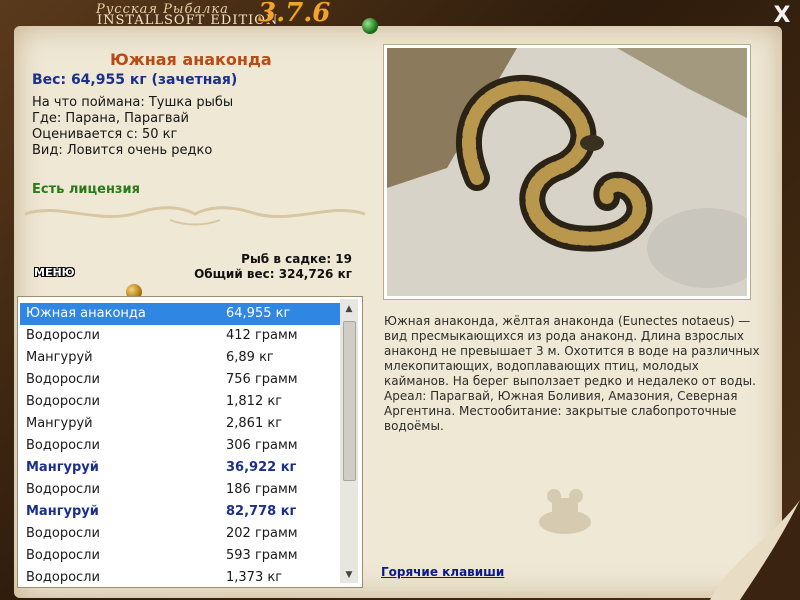  What do you see at coordinates (262, 445) in the screenshot?
I see `catch-row-weight: 306 грамм` at bounding box center [262, 445].